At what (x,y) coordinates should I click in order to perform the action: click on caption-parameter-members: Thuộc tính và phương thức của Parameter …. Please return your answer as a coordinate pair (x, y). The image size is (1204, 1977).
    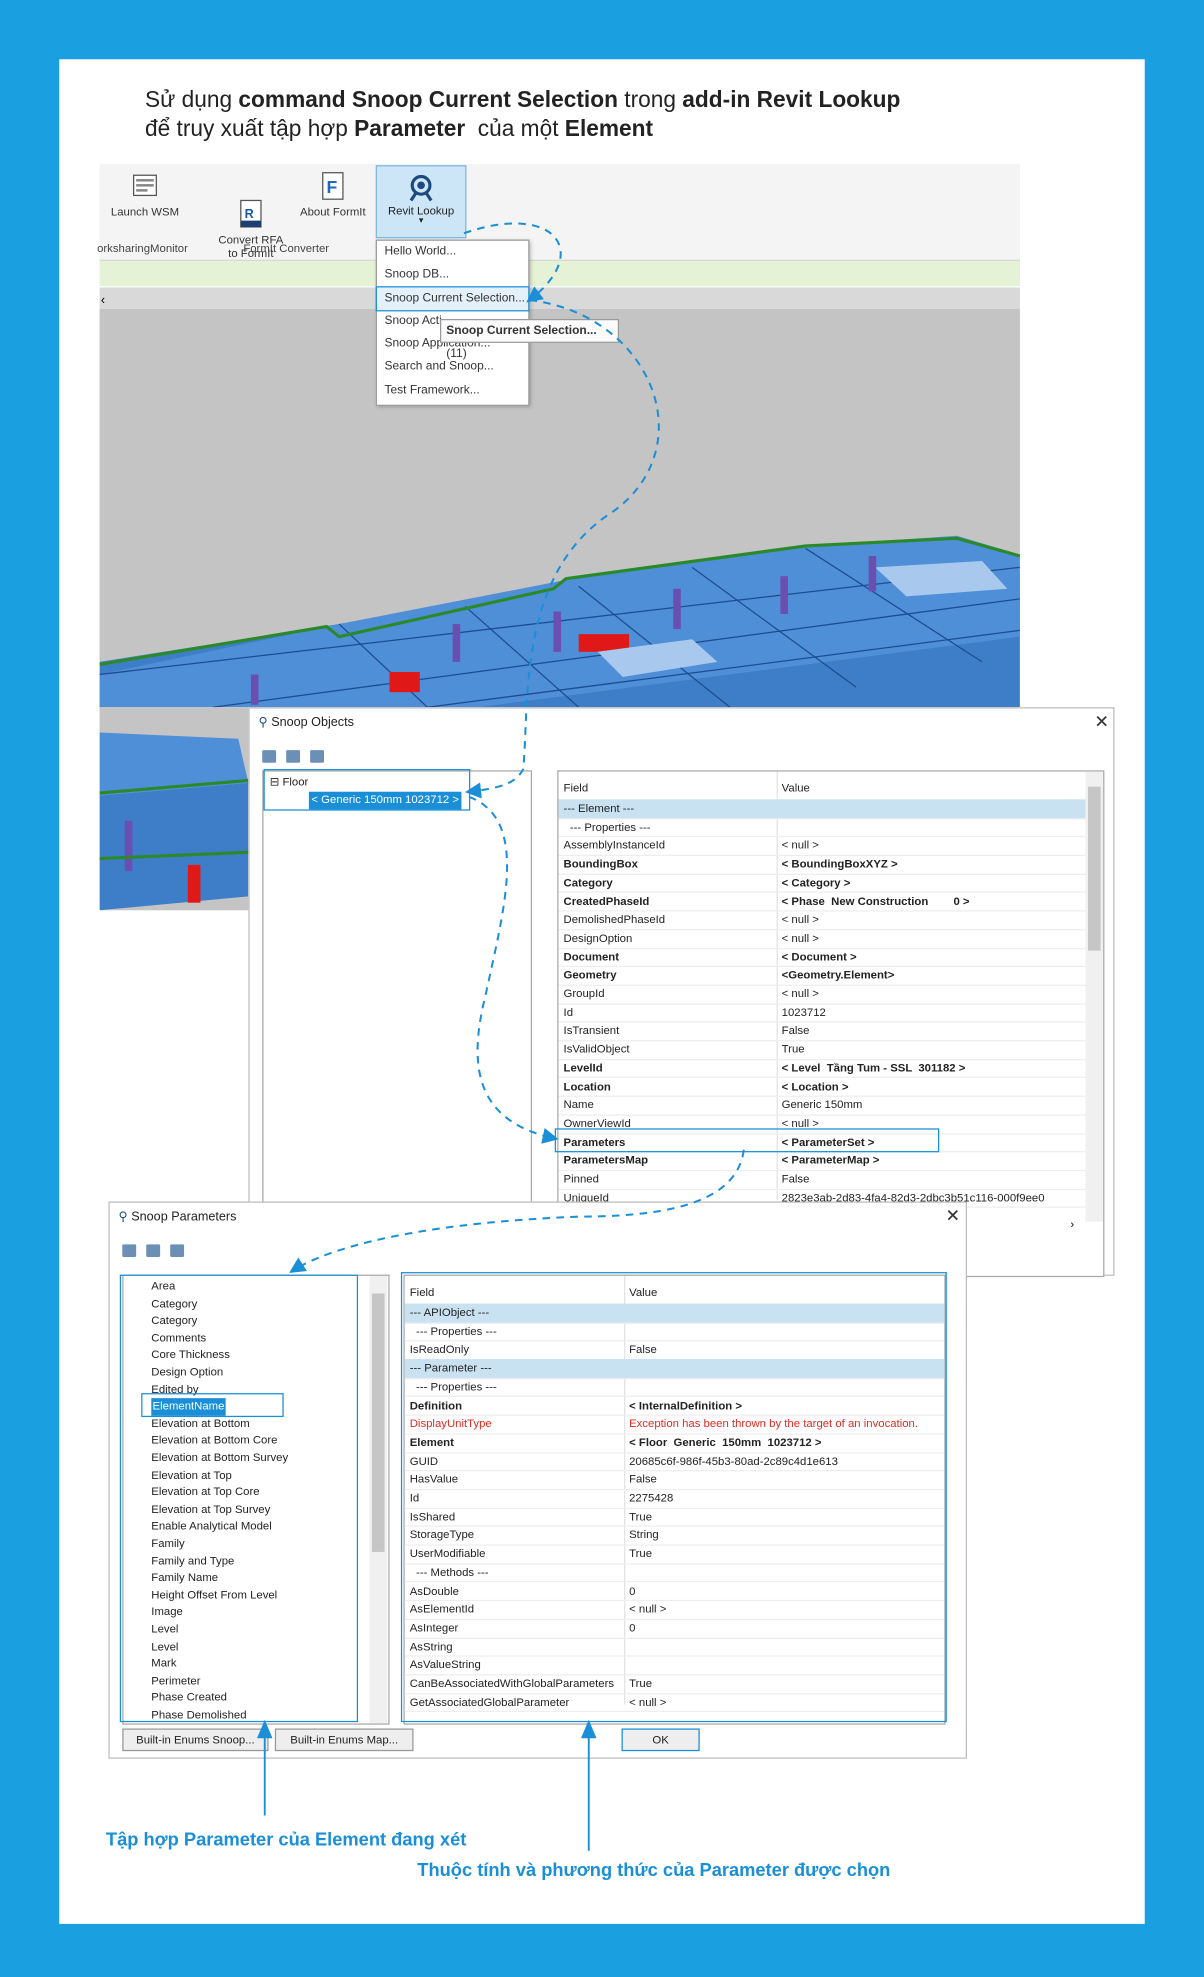
    Looking at the image, I should click on (654, 1871).